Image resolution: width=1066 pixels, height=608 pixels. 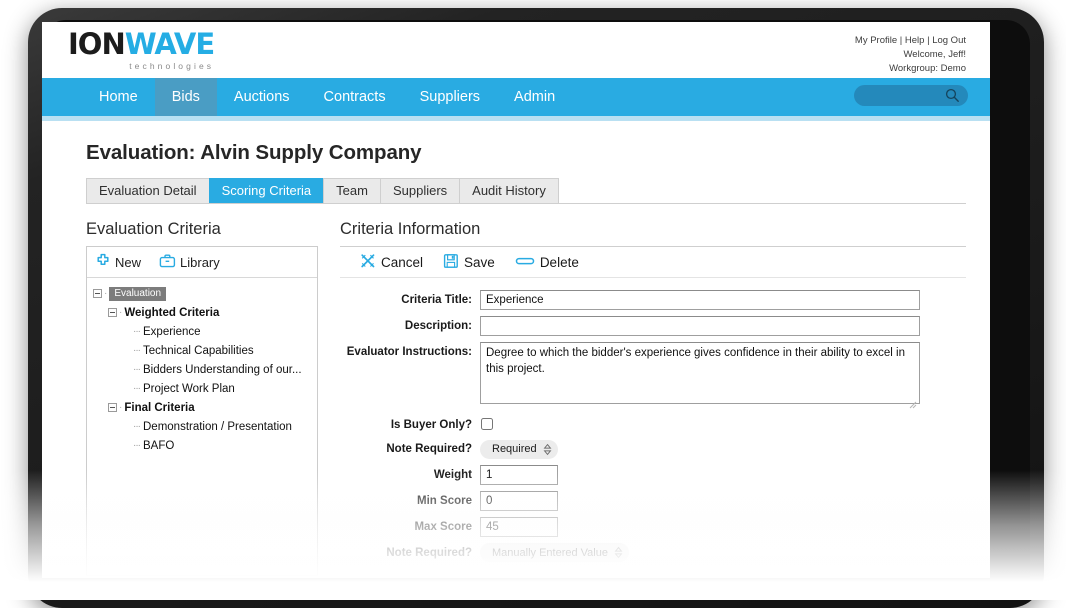 What do you see at coordinates (419, 190) in the screenshot?
I see `tab-suppliers: Suppliers` at bounding box center [419, 190].